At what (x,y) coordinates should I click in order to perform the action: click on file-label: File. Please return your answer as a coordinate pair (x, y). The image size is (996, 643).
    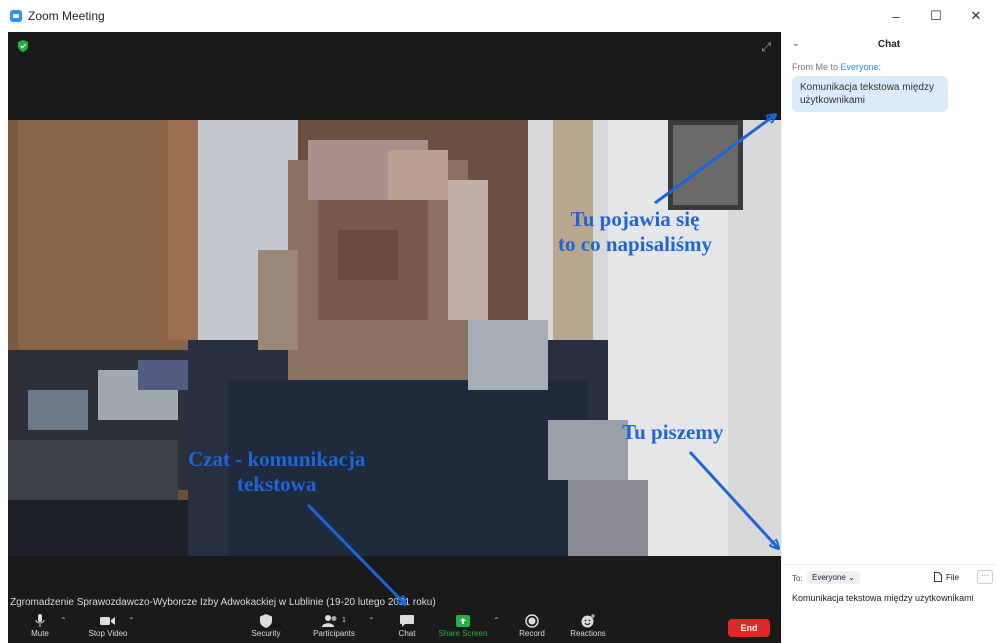
    Looking at the image, I should click on (952, 577).